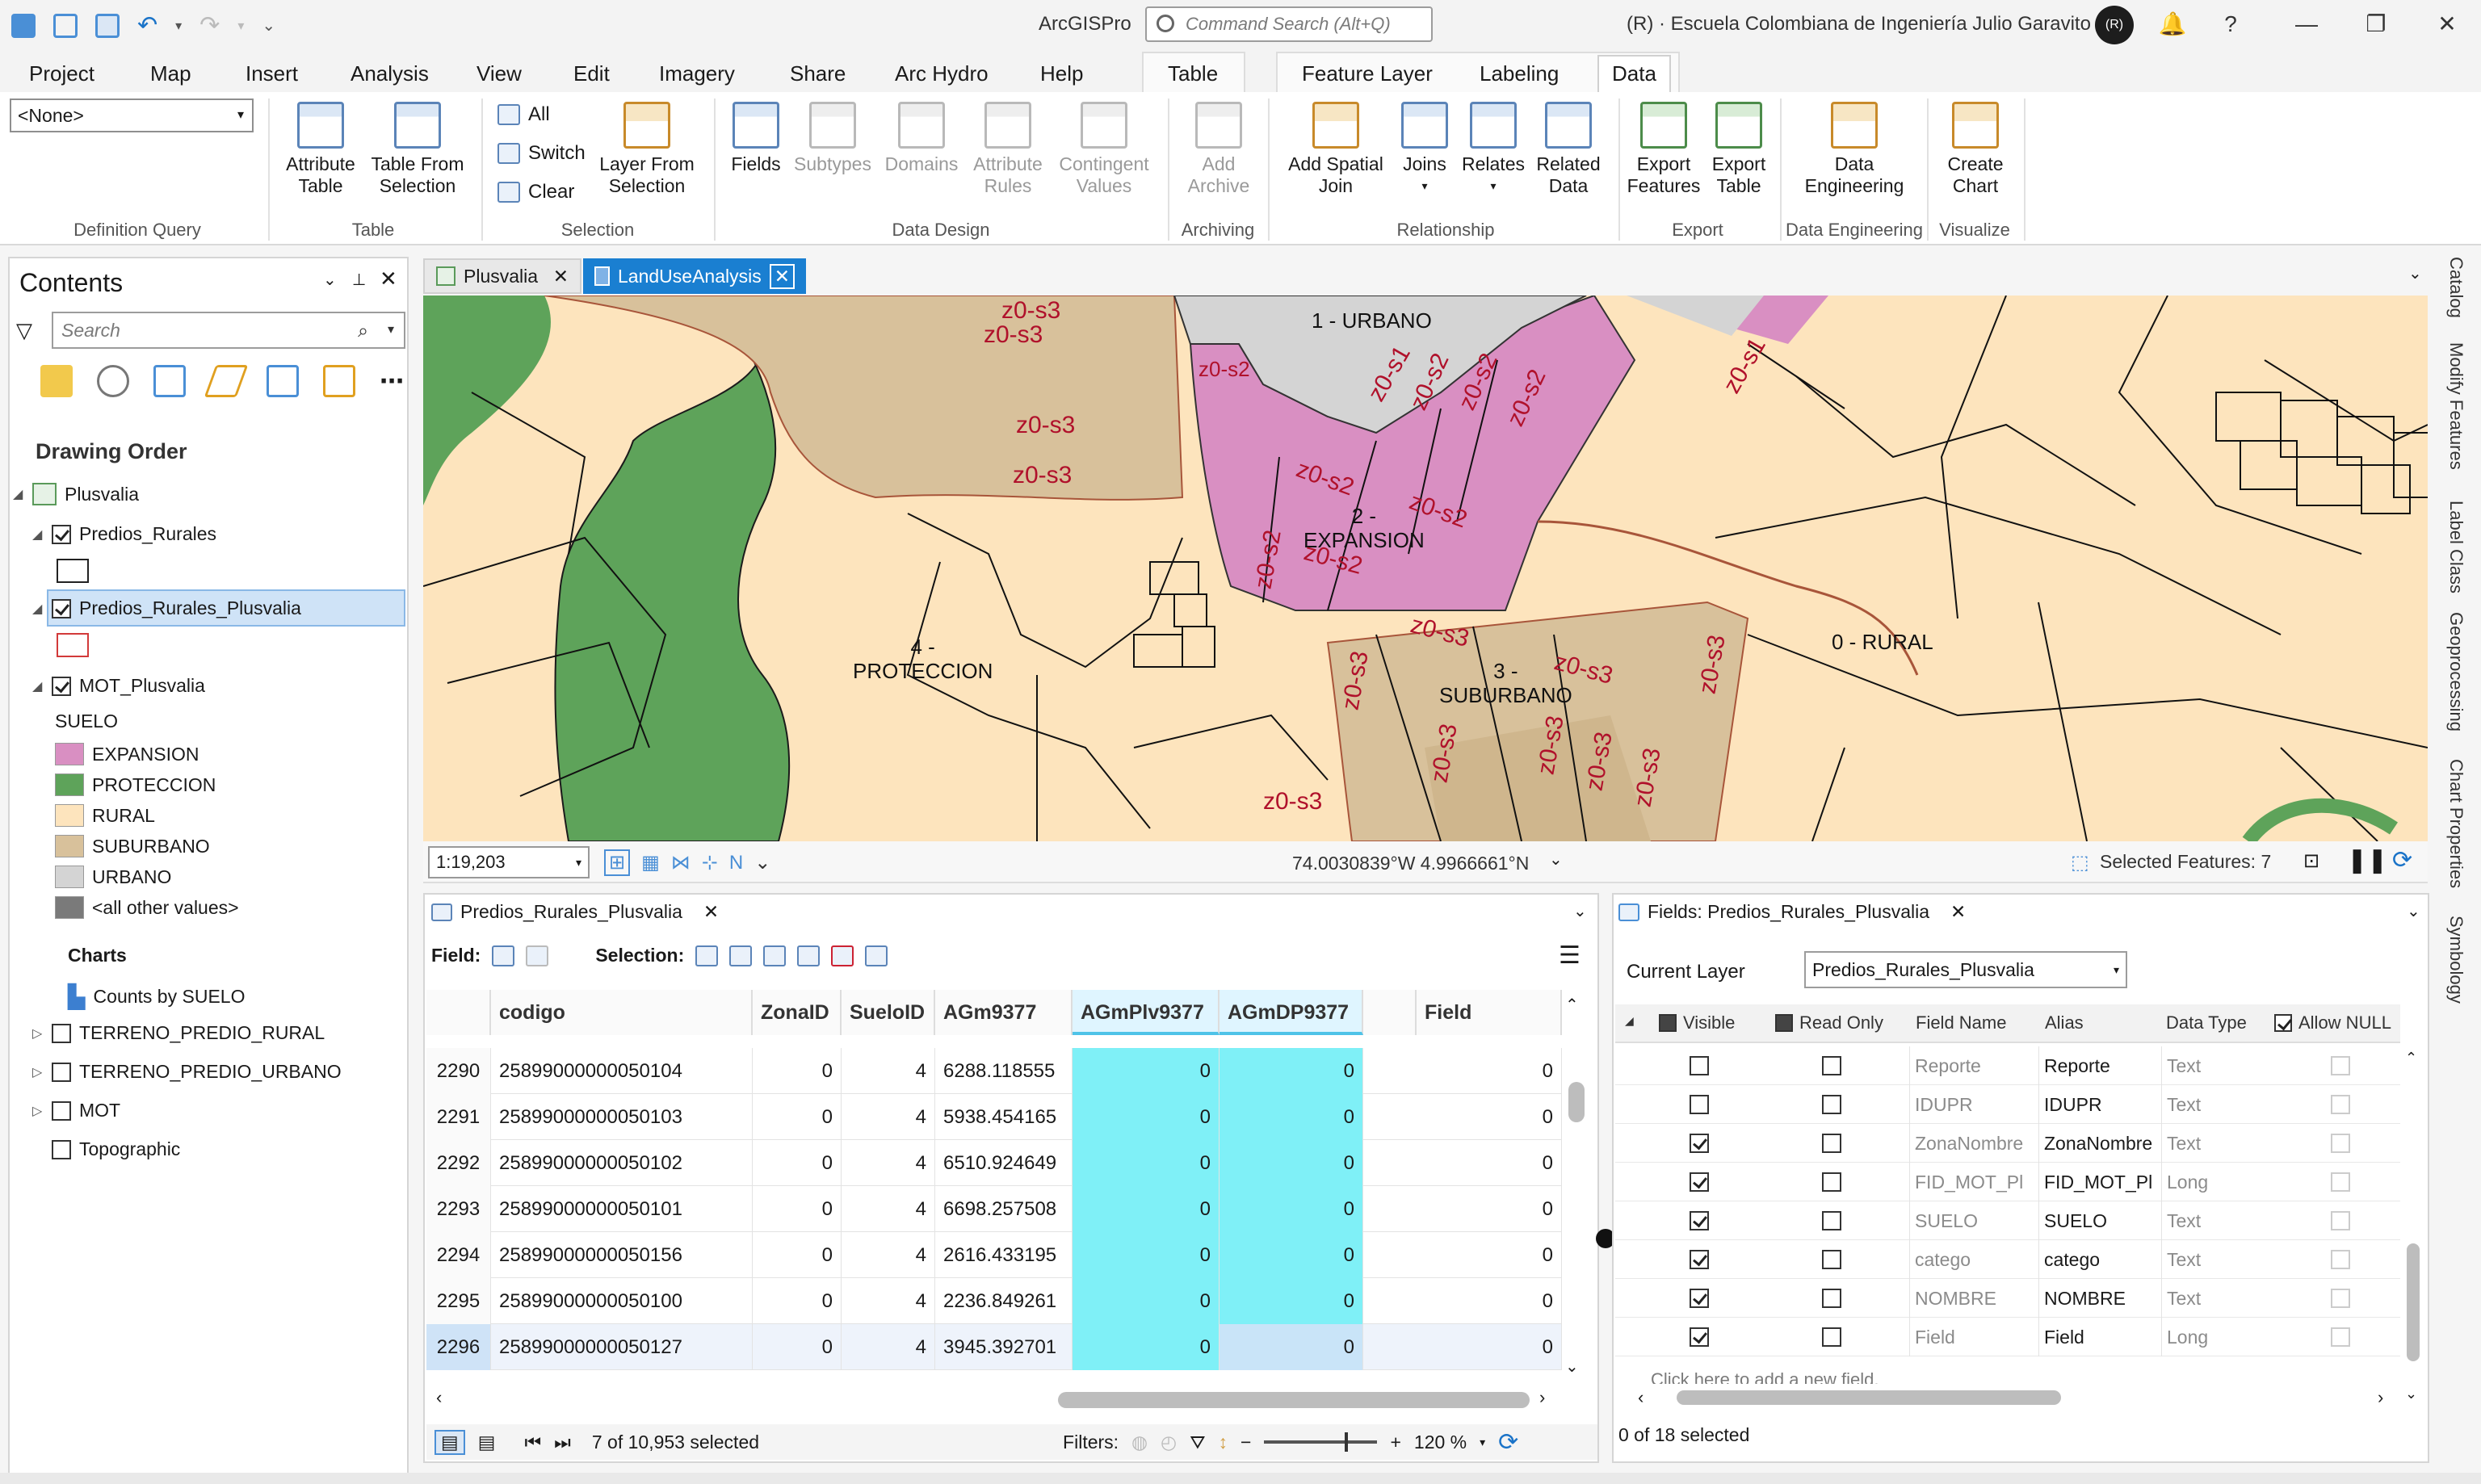 The width and height of the screenshot is (2481, 1484). I want to click on table-row: 2295 25899000000050100 0 4 2236.849261 0 0 0, so click(994, 1301).